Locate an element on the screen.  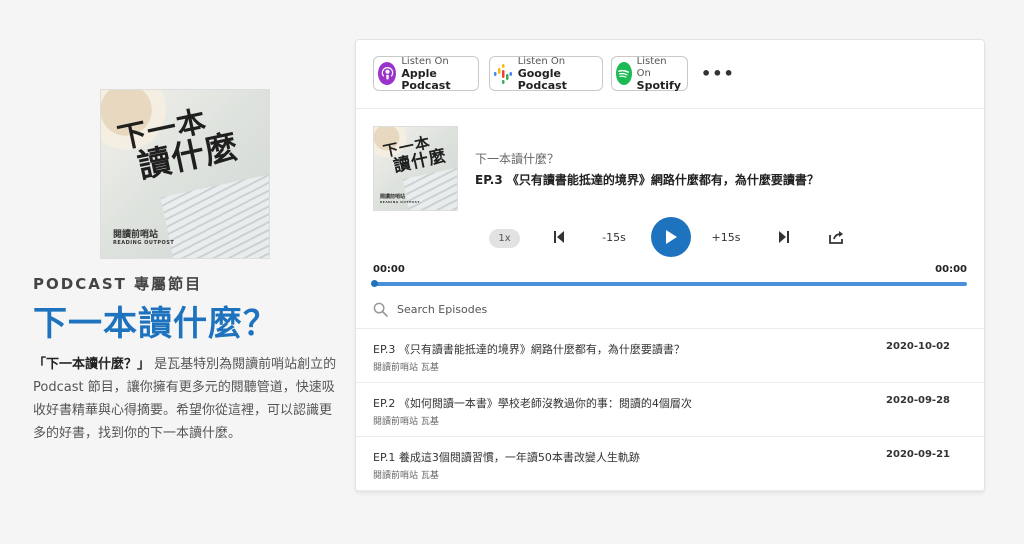
listen-google-podcast-button: Listen On Google Podcast is located at coordinates (546, 73).